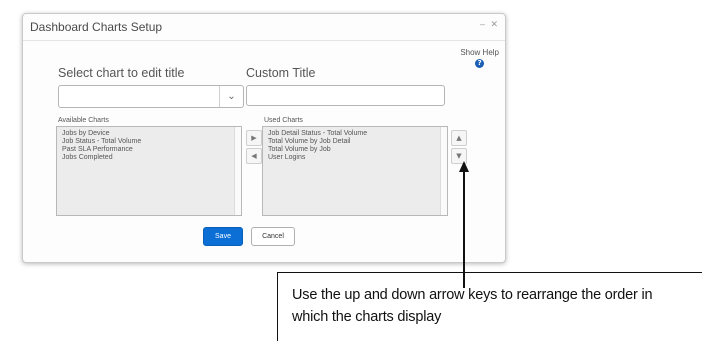 Image resolution: width=713 pixels, height=341 pixels. I want to click on chevron-down-icon: ⌄, so click(231, 96).